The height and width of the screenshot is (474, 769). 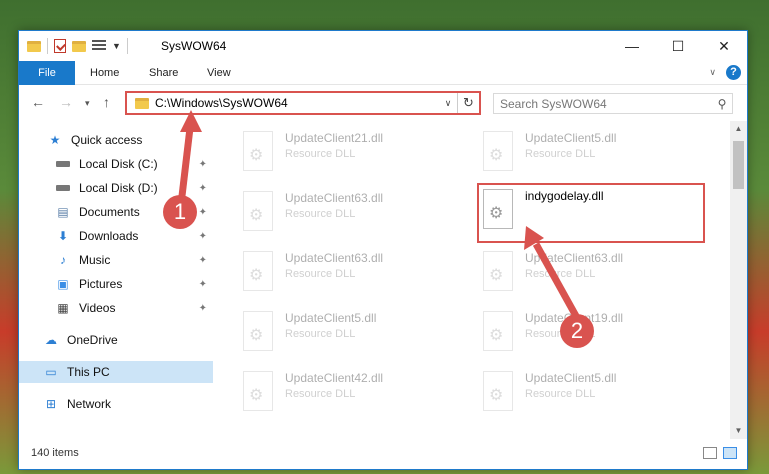 What do you see at coordinates (556, 280) in the screenshot?
I see `arrow-2-line` at bounding box center [556, 280].